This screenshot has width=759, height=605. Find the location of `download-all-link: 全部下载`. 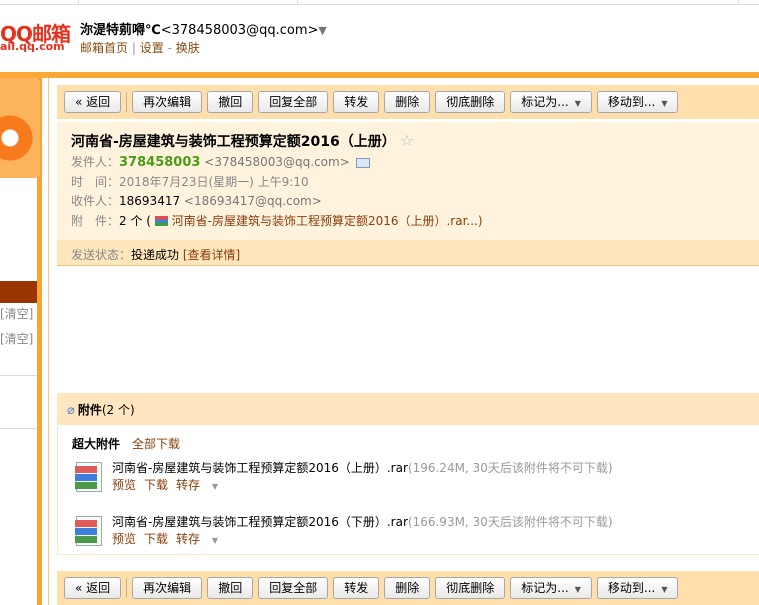

download-all-link: 全部下载 is located at coordinates (156, 444).